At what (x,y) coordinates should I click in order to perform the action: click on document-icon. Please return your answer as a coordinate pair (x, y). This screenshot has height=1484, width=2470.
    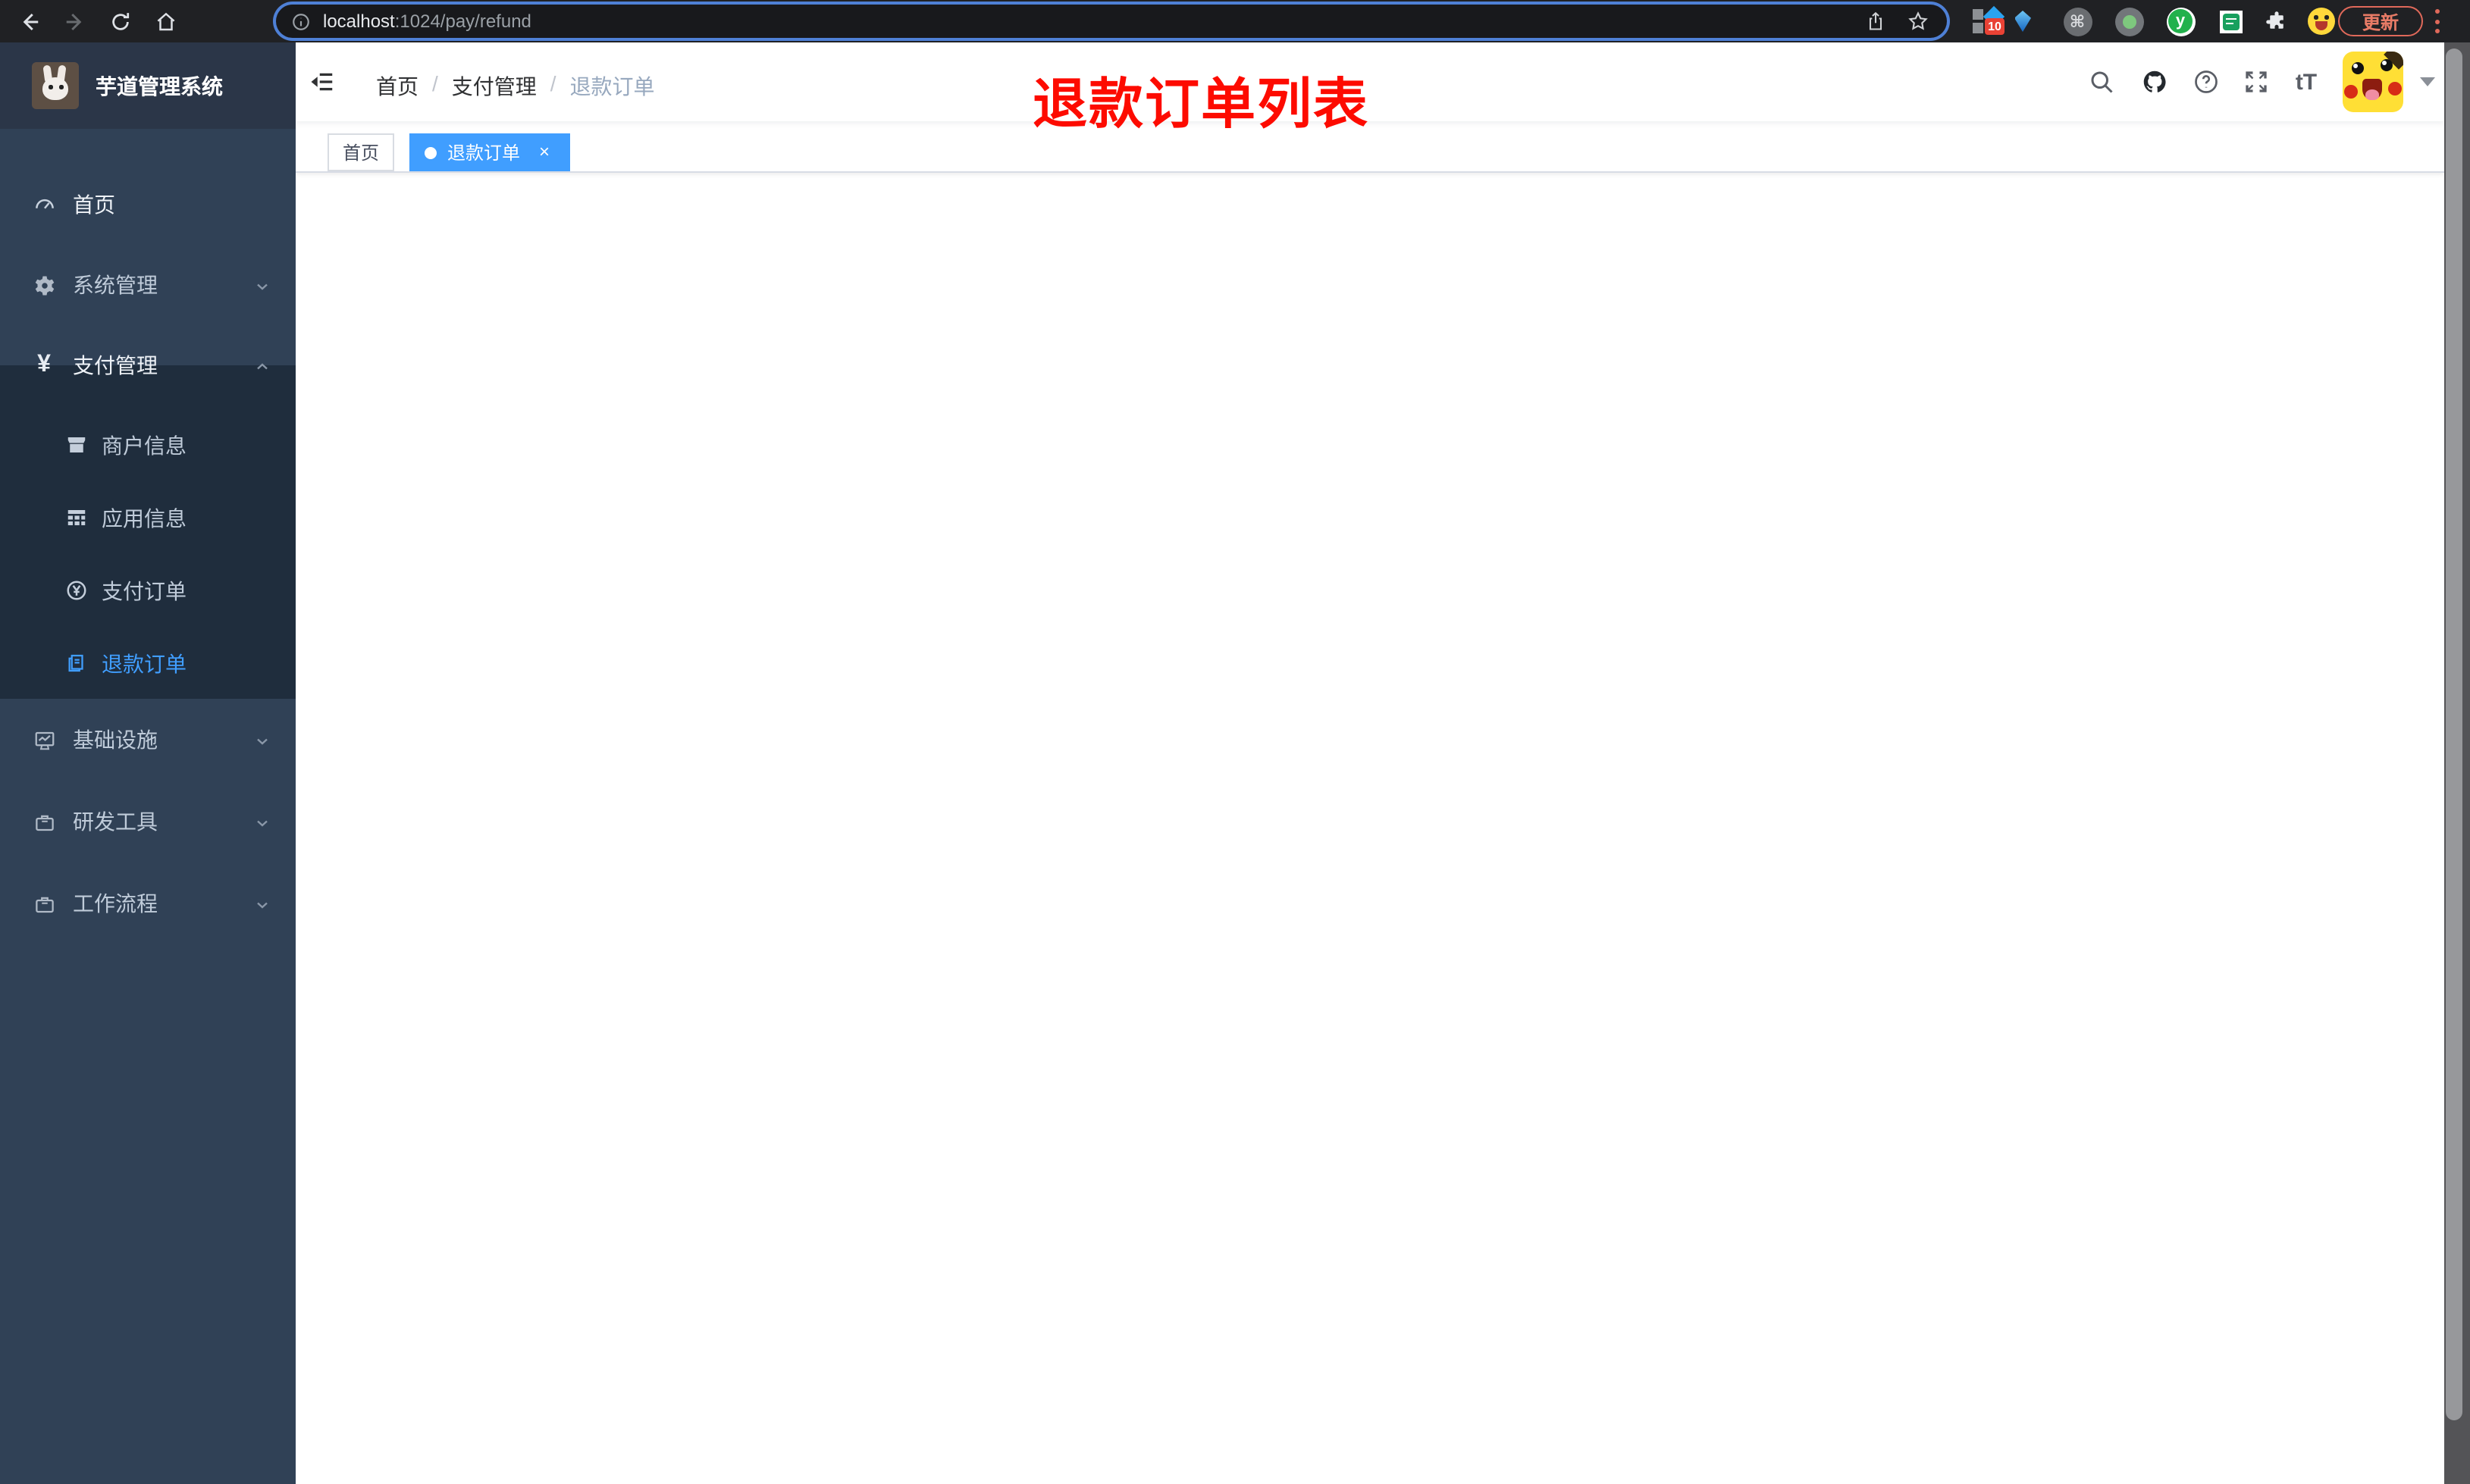
    Looking at the image, I should click on (76, 663).